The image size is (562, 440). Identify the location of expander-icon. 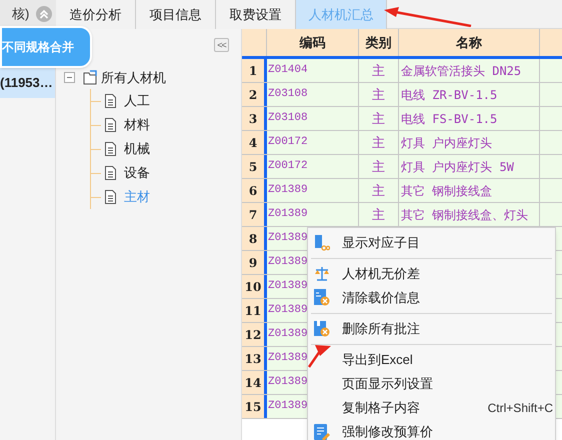
(69, 77).